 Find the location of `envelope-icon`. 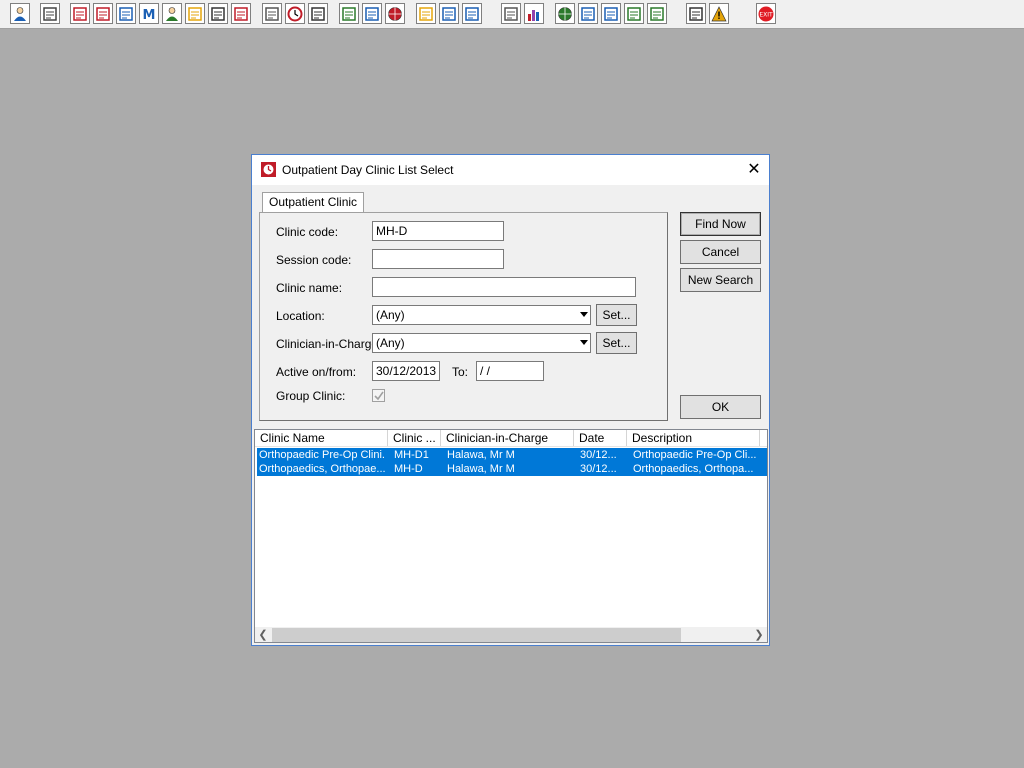

envelope-icon is located at coordinates (272, 13).